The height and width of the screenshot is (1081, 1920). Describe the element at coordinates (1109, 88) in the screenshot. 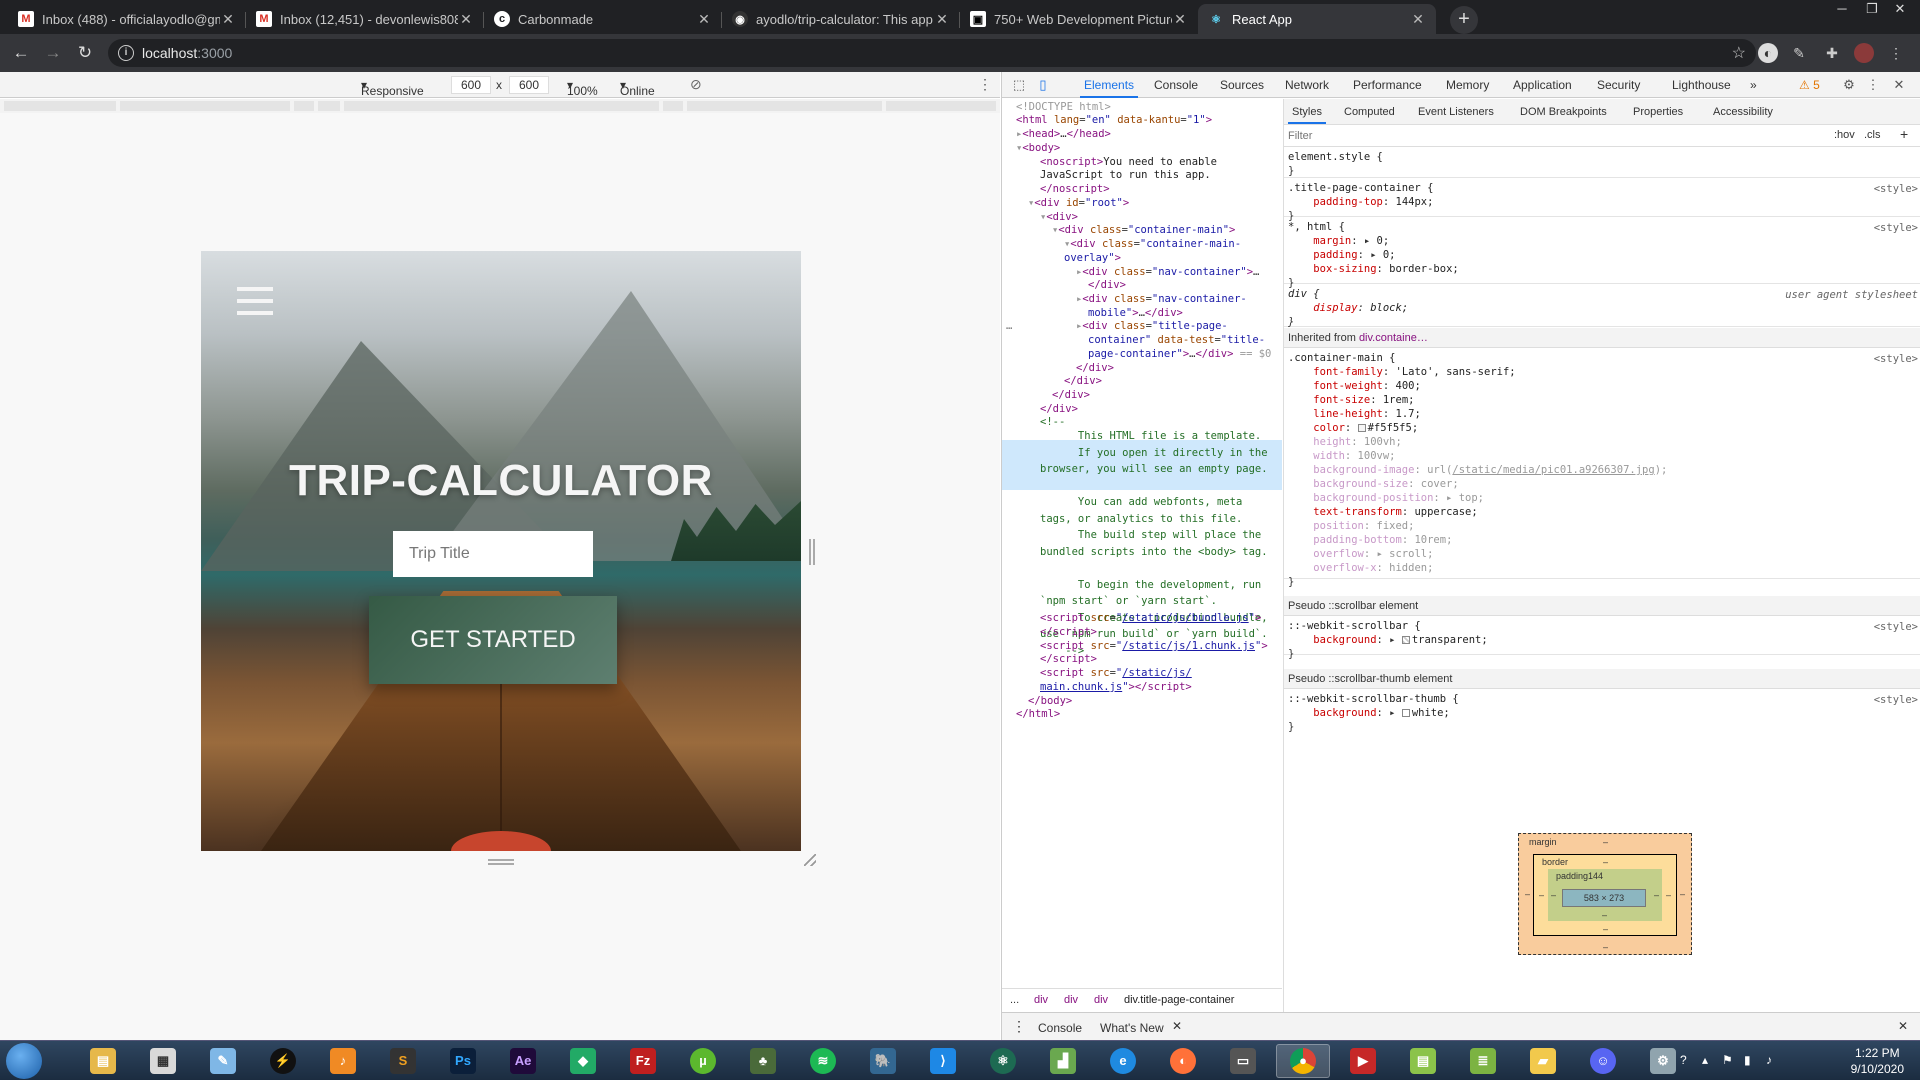

I see `tab-elements: Elements` at that location.